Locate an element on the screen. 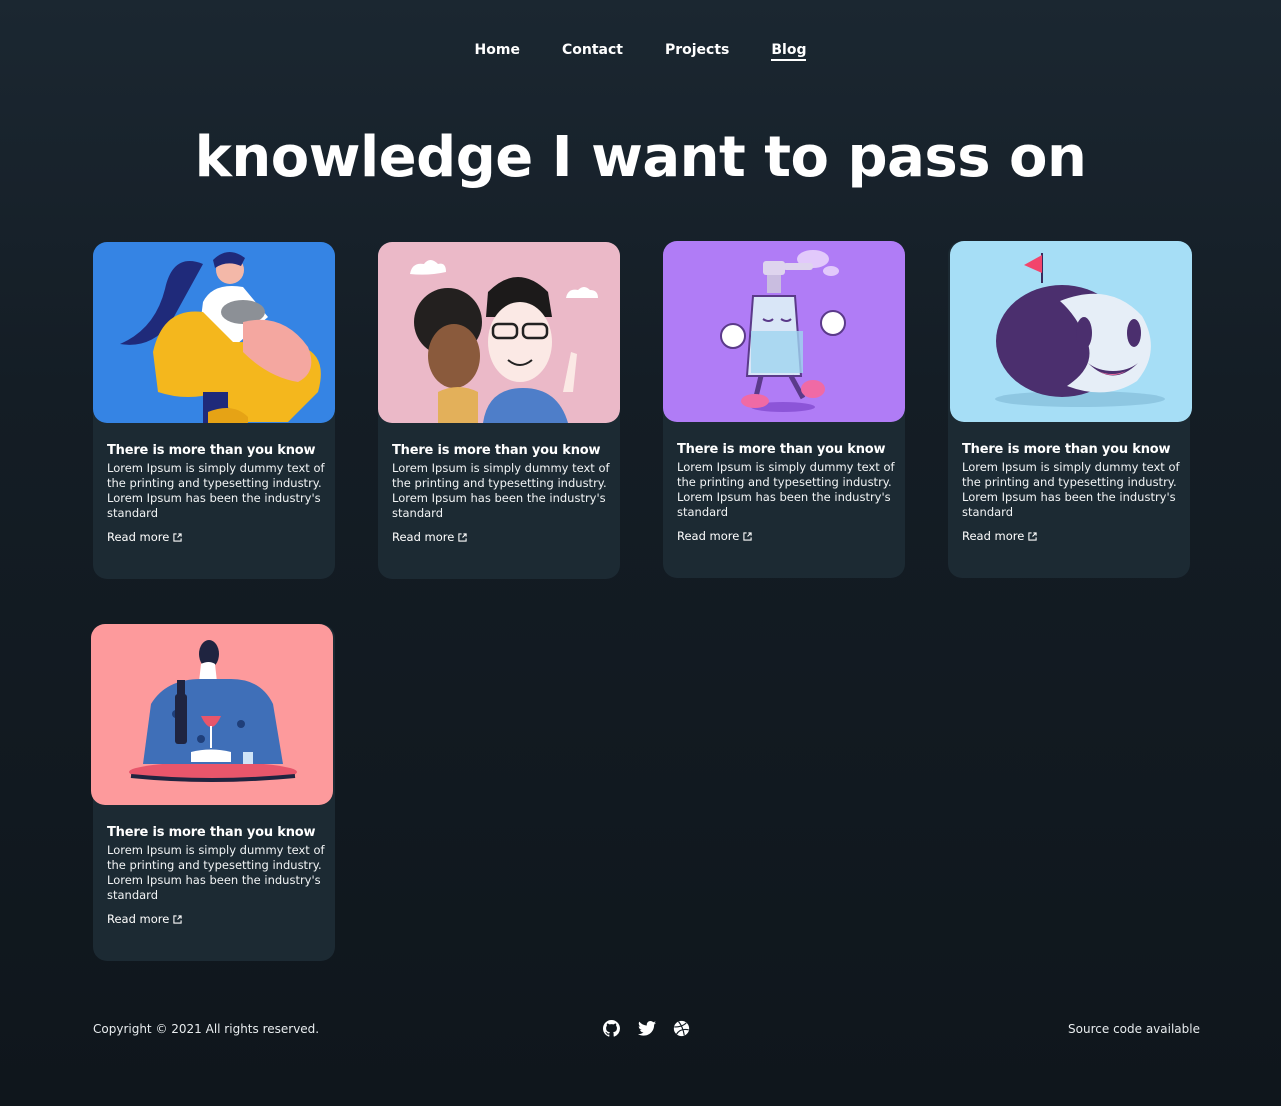 The height and width of the screenshot is (1106, 1281). social-links is located at coordinates (646, 1028).